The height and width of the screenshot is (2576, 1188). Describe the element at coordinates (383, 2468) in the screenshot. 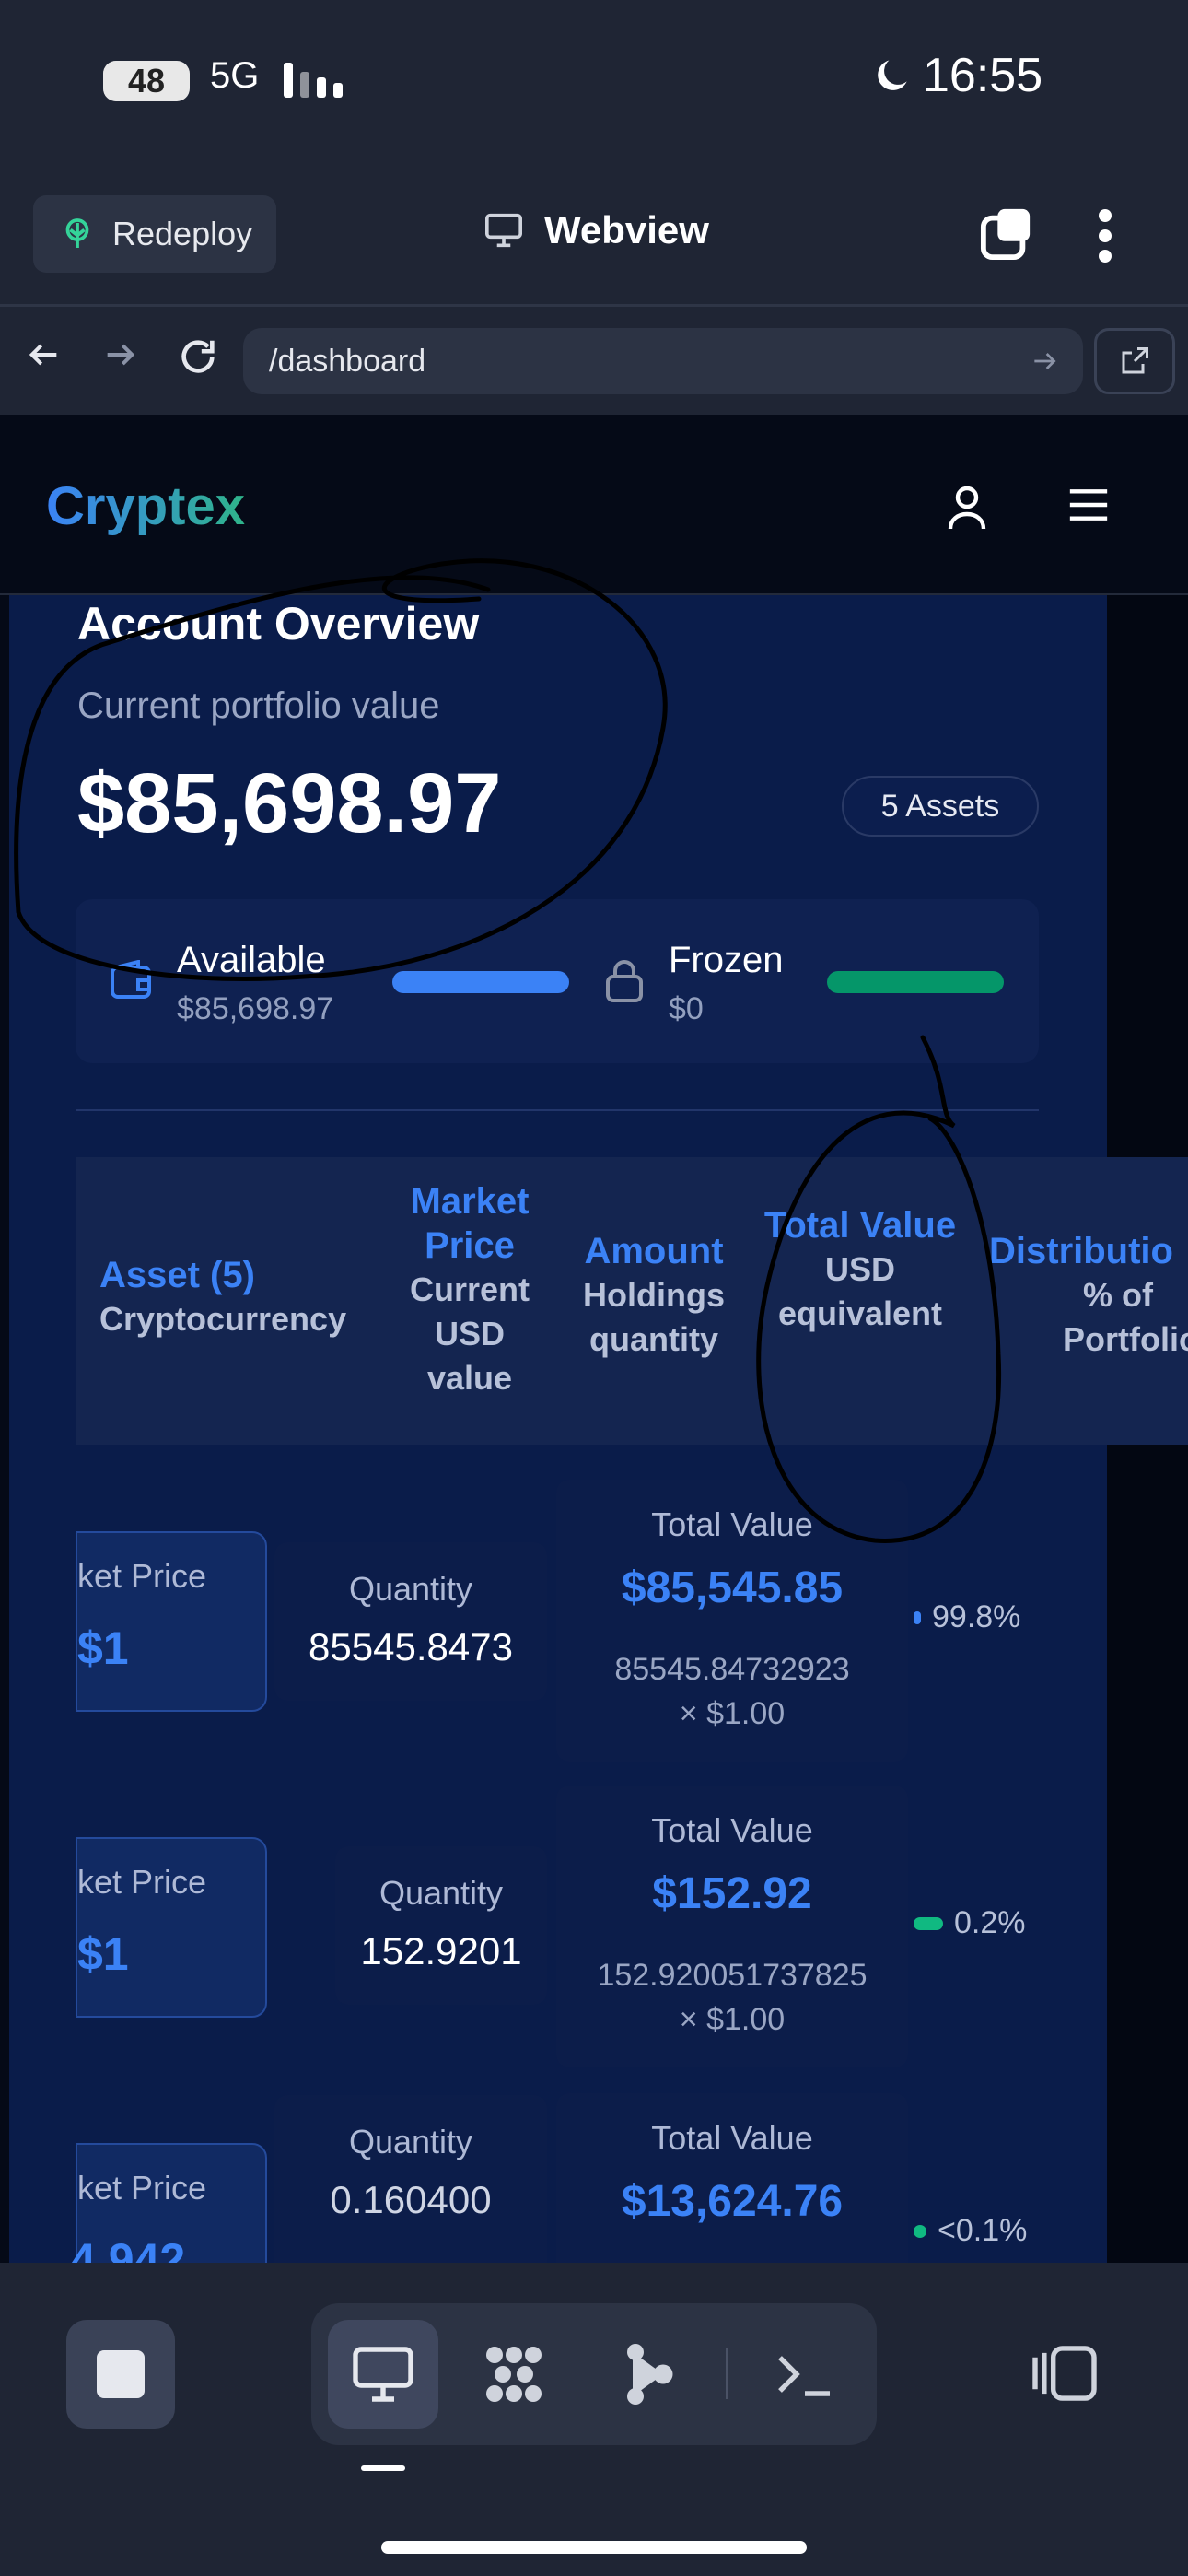

I see `active-tab-indicator` at that location.